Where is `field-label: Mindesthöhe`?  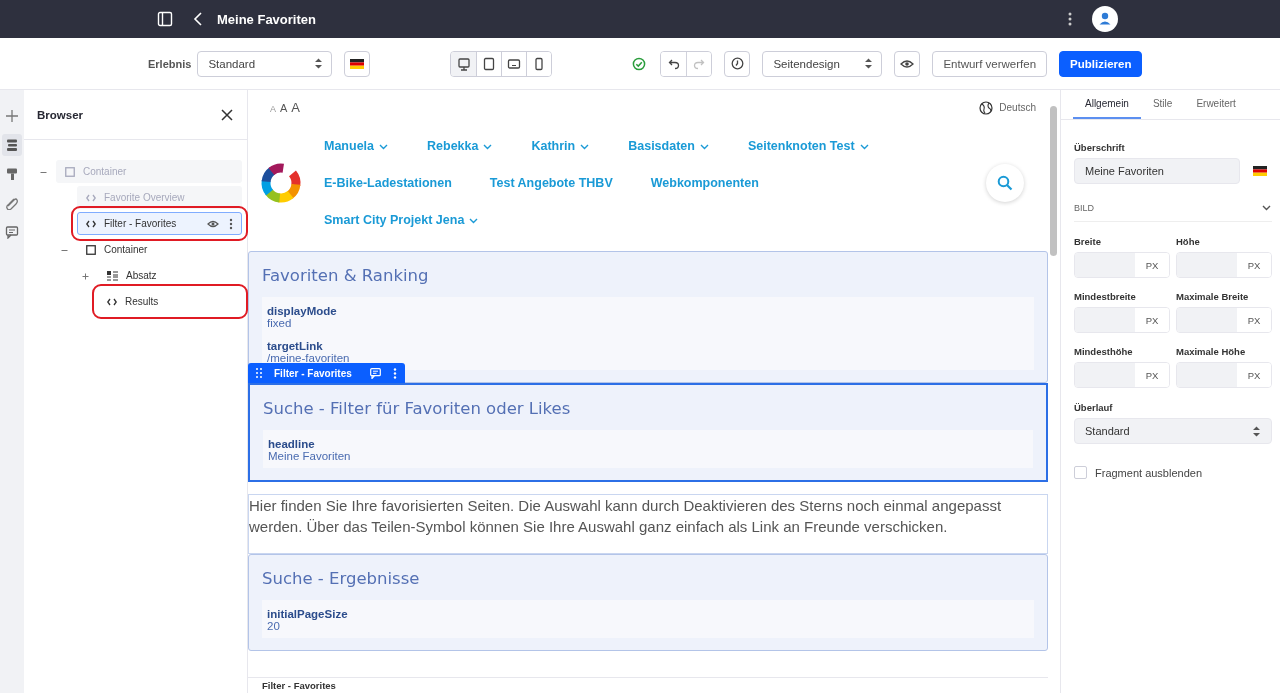 field-label: Mindesthöhe is located at coordinates (1104, 351).